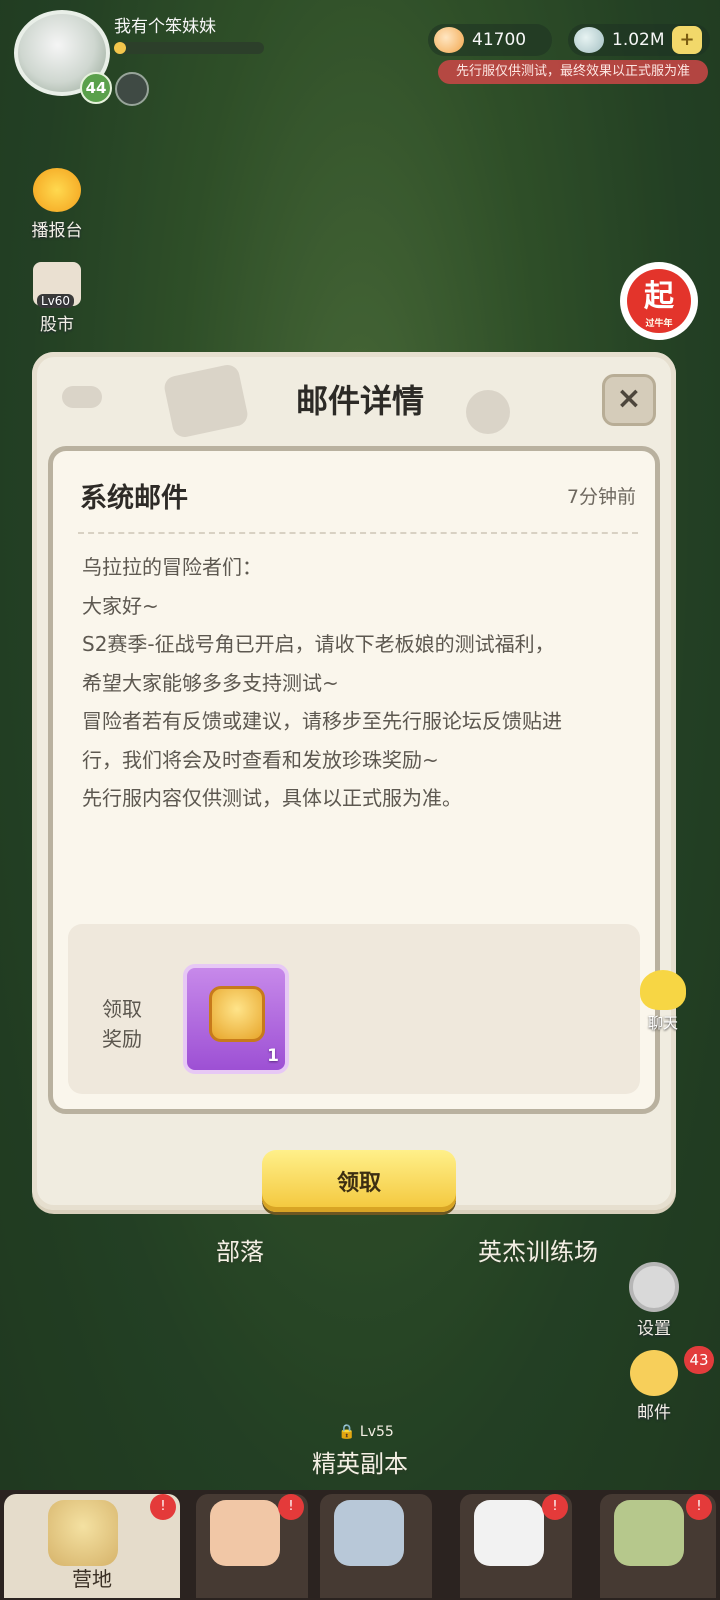  I want to click on mail-icon, so click(654, 1373).